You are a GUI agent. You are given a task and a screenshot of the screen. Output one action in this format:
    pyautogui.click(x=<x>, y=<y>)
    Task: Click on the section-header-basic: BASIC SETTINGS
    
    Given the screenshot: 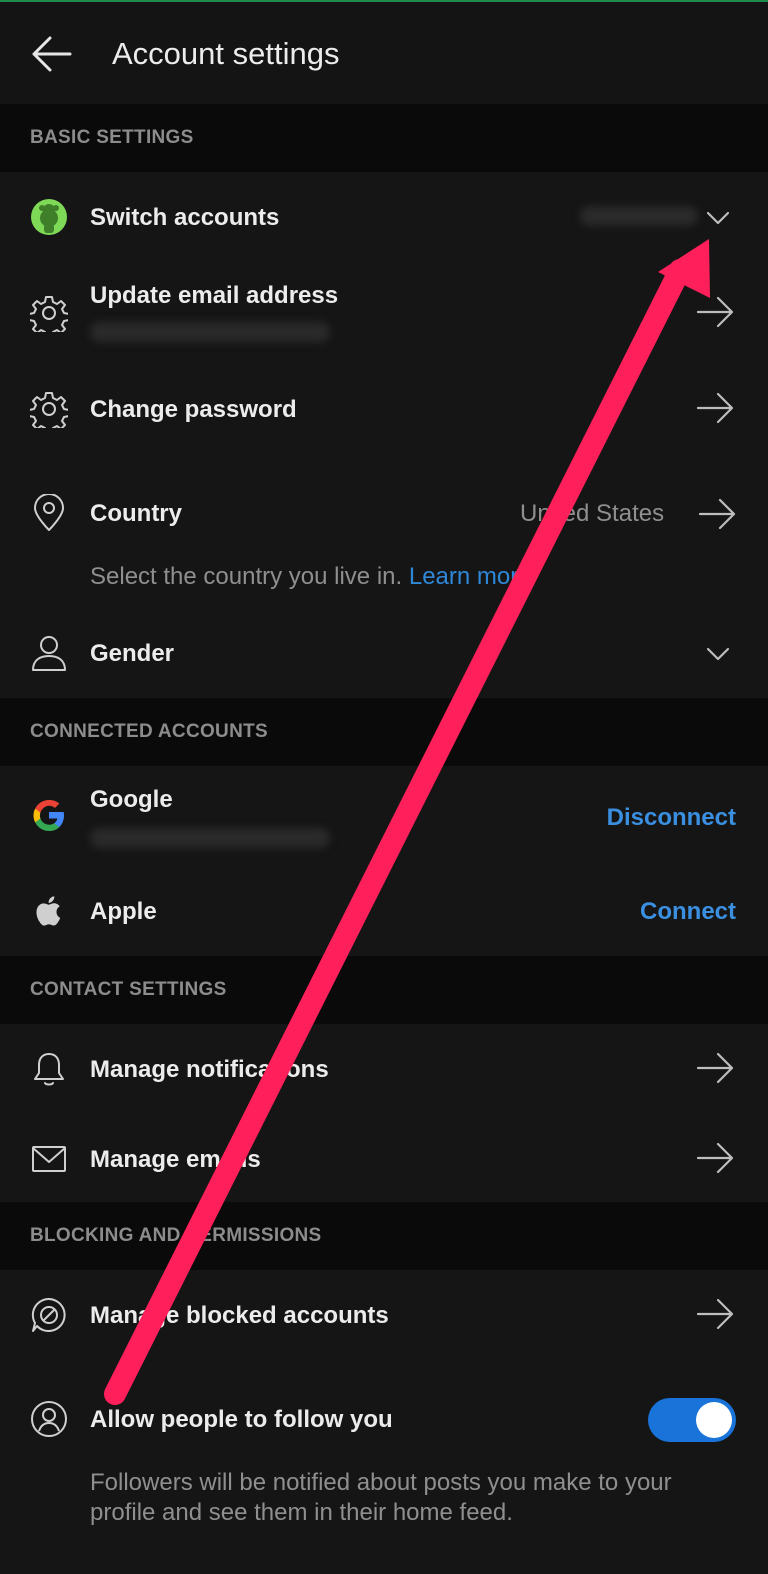 What is the action you would take?
    pyautogui.click(x=384, y=138)
    